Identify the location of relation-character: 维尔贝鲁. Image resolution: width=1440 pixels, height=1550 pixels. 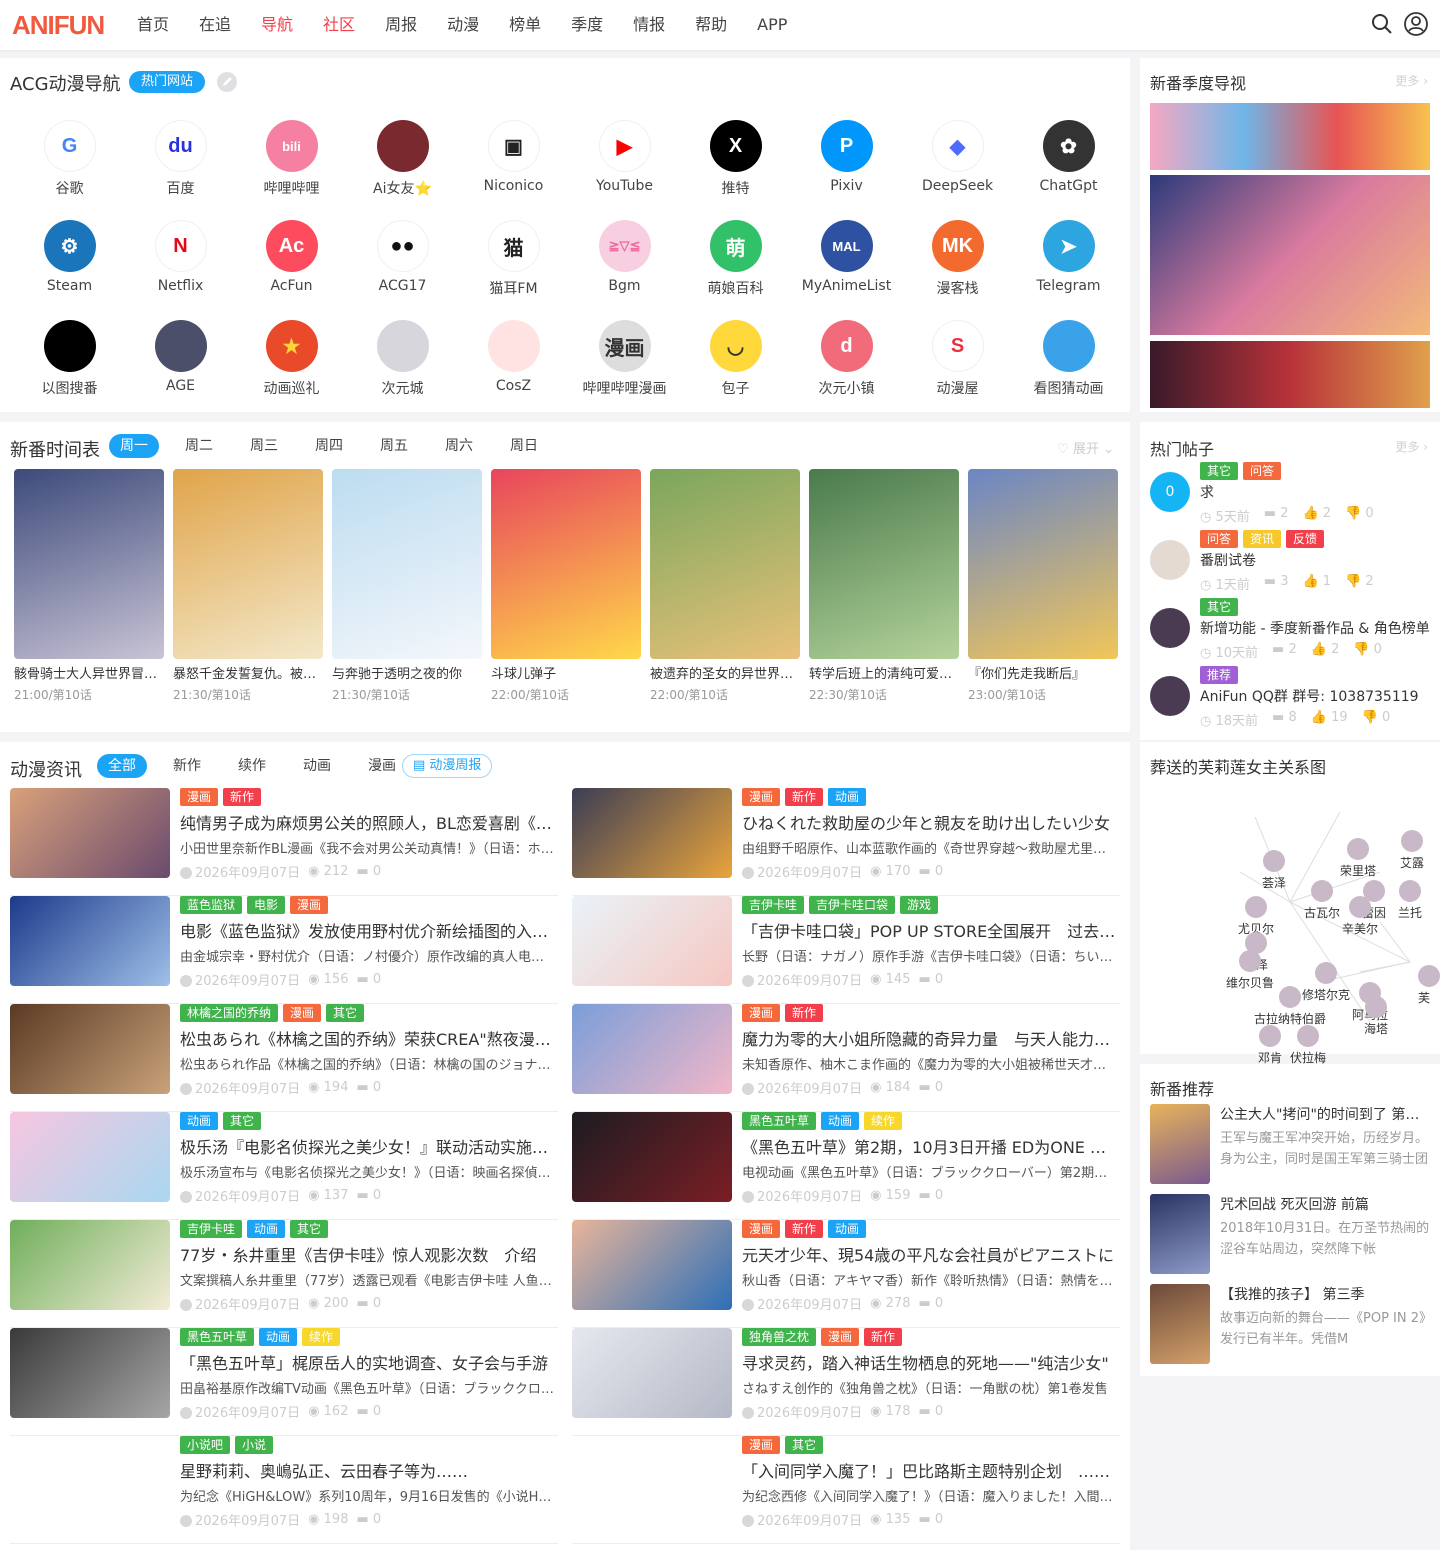
(1250, 970).